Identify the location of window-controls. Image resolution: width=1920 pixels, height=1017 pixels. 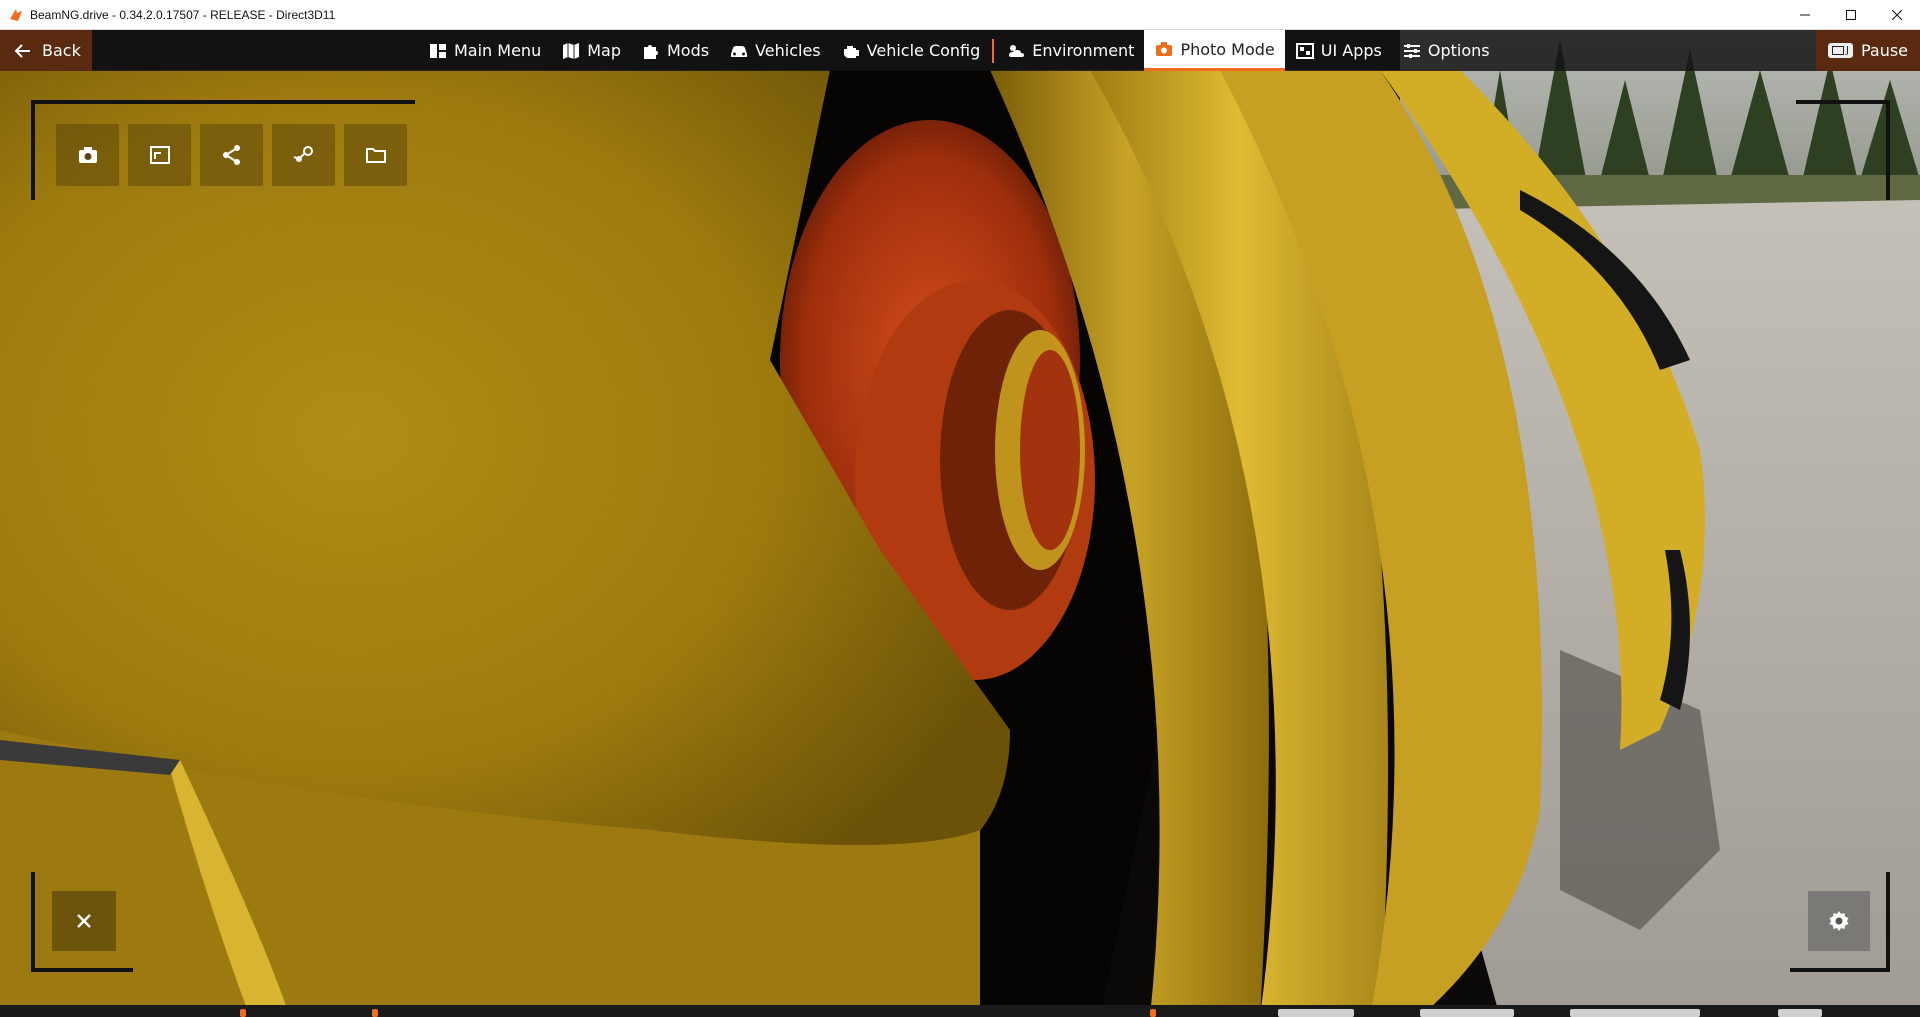
(1851, 15).